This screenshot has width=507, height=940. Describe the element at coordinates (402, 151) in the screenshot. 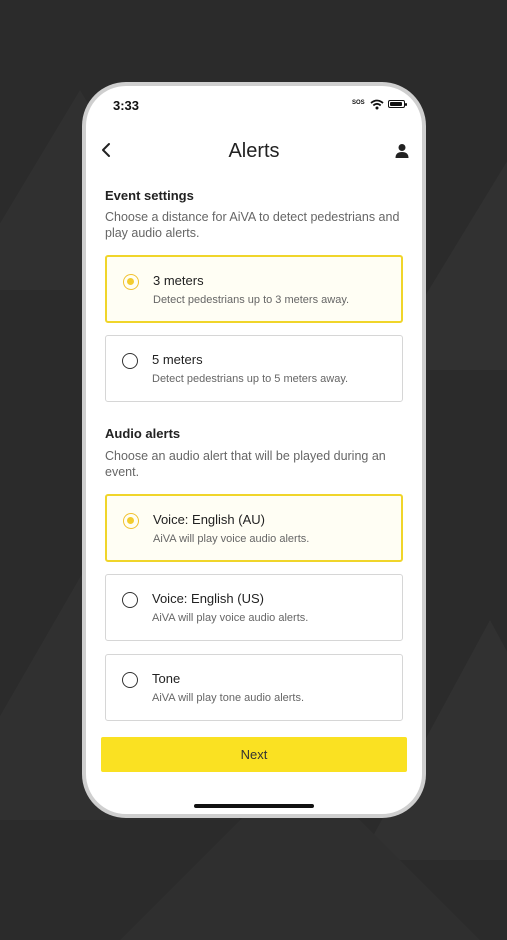

I see `user-icon` at that location.